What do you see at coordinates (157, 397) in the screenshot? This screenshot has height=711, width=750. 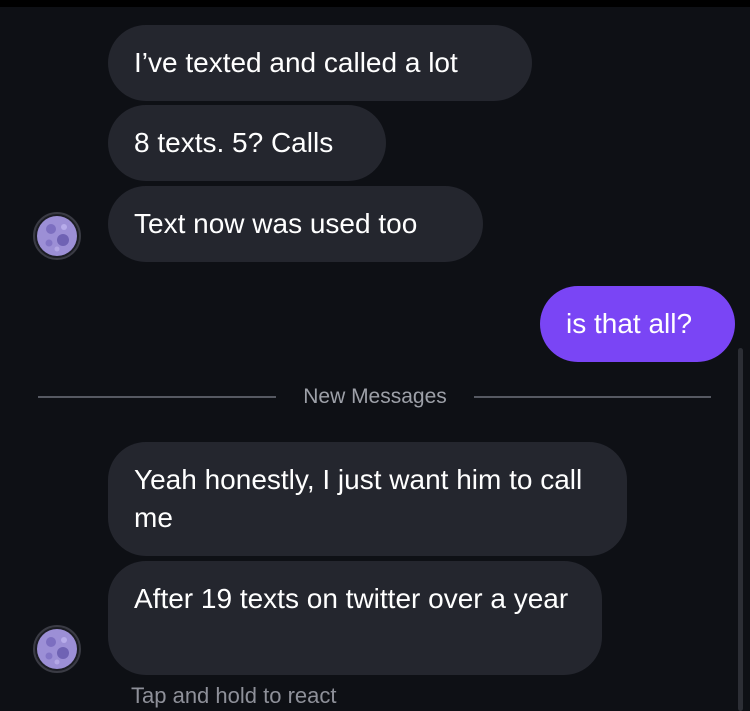 I see `divider-line-left` at bounding box center [157, 397].